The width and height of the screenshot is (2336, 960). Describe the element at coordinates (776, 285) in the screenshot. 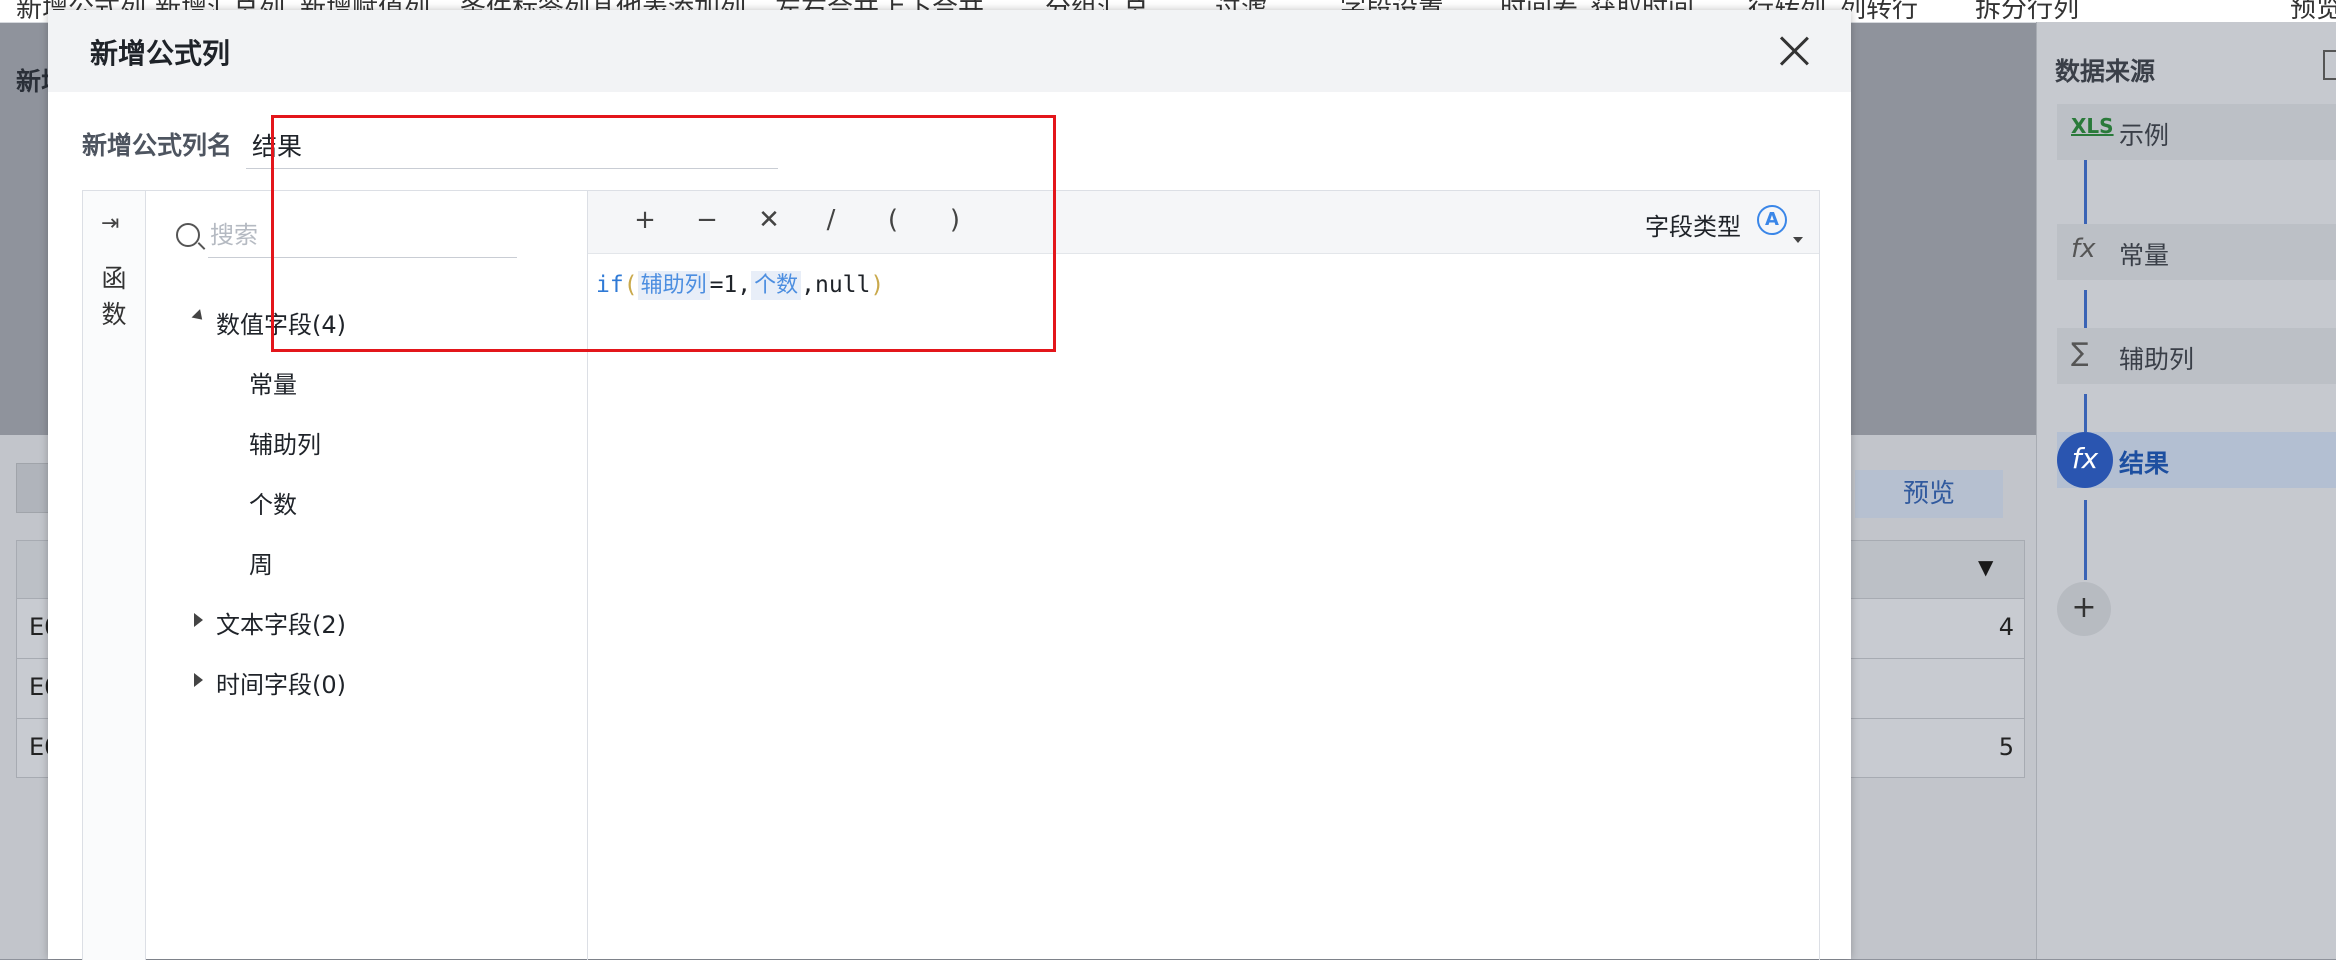

I see `formula-field-token: 个数` at that location.